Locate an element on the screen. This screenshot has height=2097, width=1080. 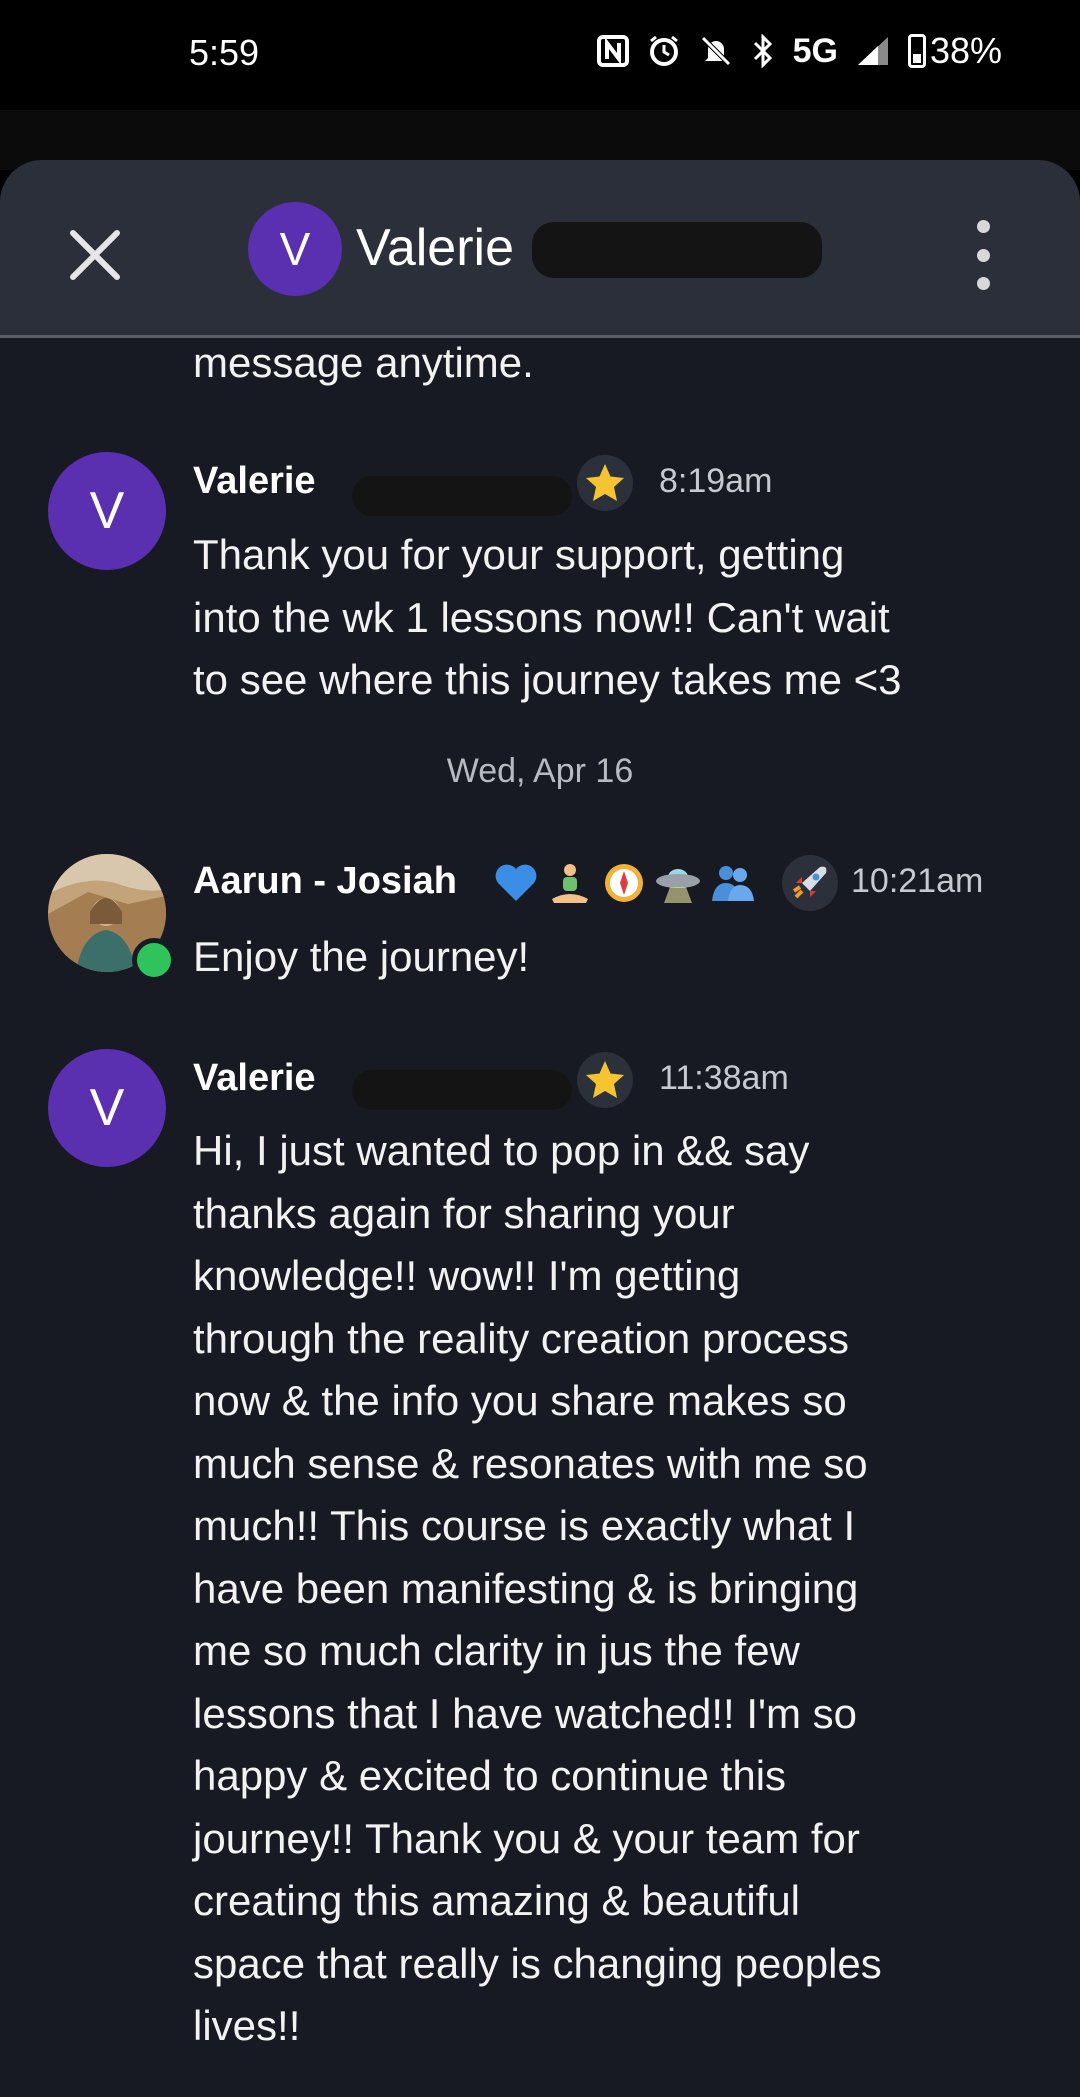
battery-level: 38% is located at coordinates (965, 50).